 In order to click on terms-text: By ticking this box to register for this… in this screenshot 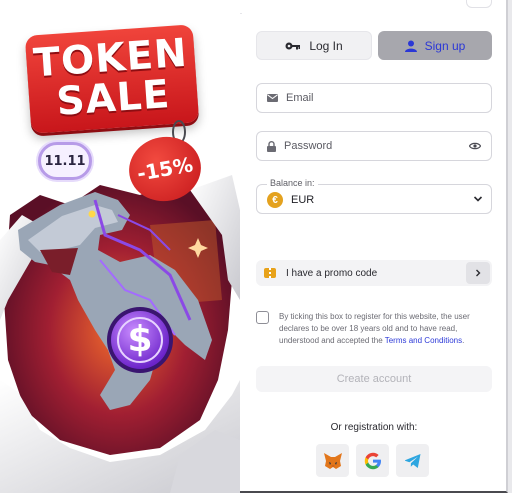, I will do `click(387, 329)`.